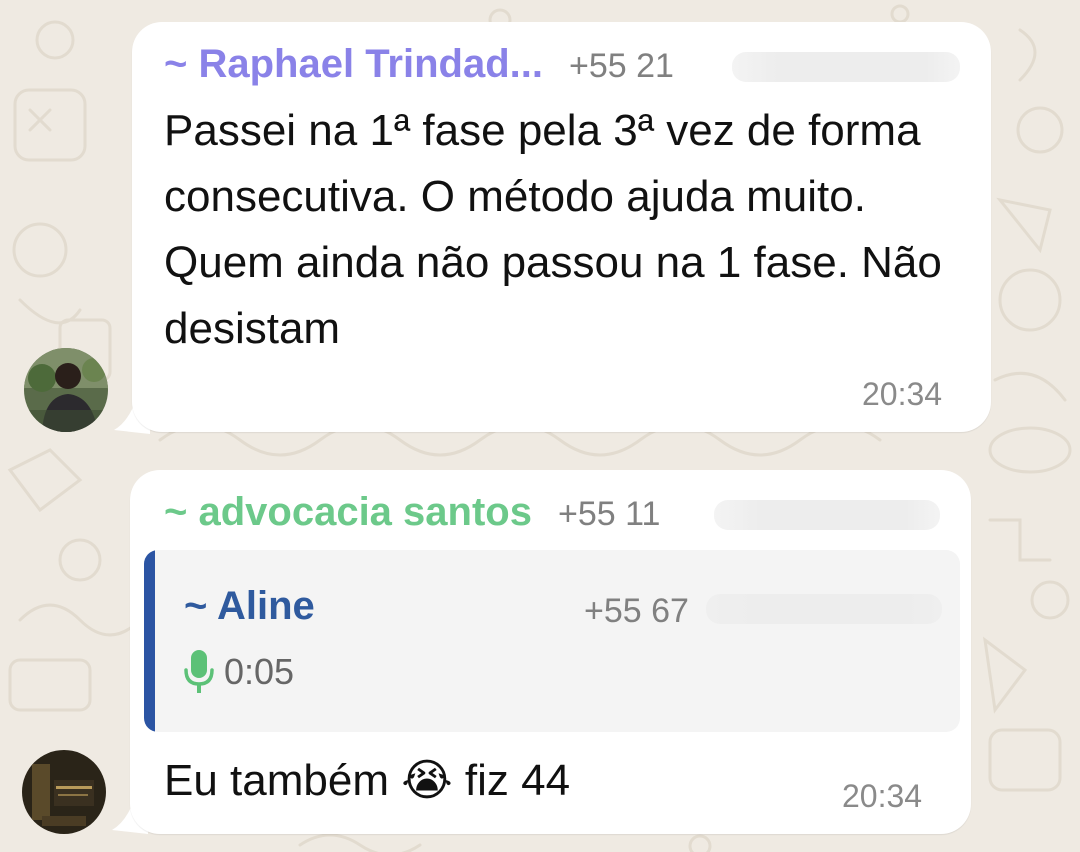 This screenshot has width=1080, height=852. I want to click on crying-face-emoji: 😭, so click(427, 780).